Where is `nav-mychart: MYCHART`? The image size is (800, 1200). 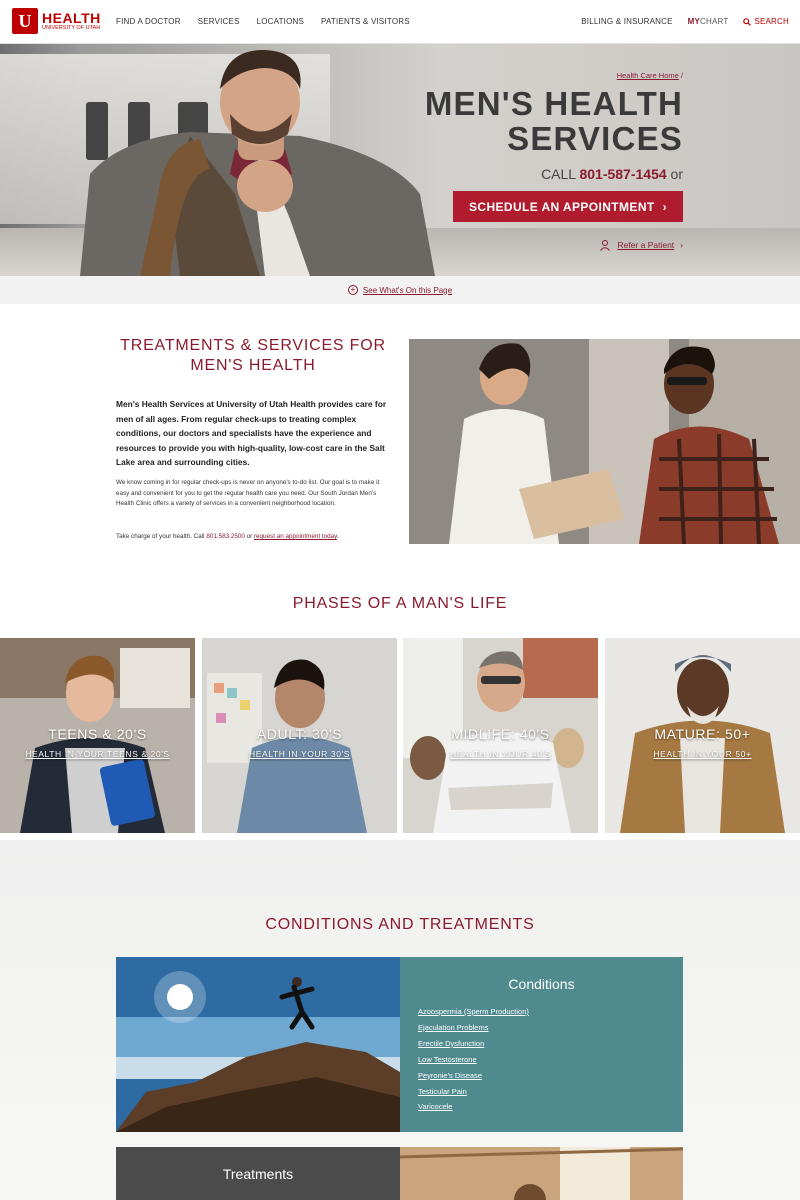
nav-mychart: MYCHART is located at coordinates (708, 21).